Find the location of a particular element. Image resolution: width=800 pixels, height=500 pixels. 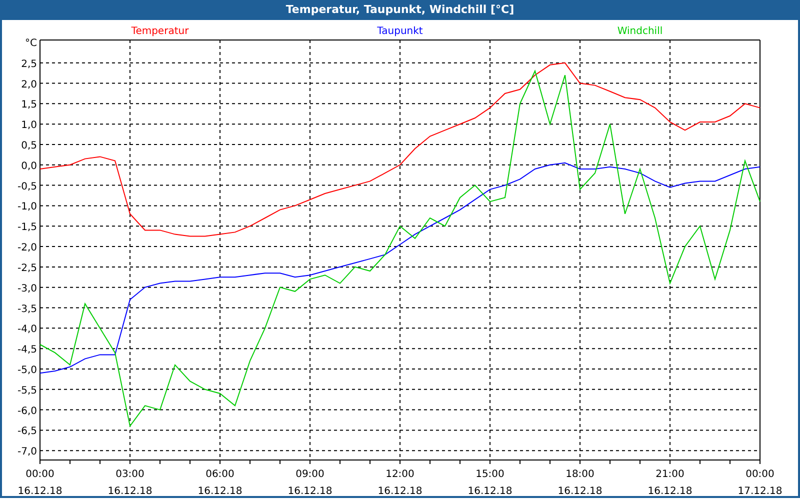

window-title: Temperatur, Taupunkt, Windchill [°C] is located at coordinates (400, 10).